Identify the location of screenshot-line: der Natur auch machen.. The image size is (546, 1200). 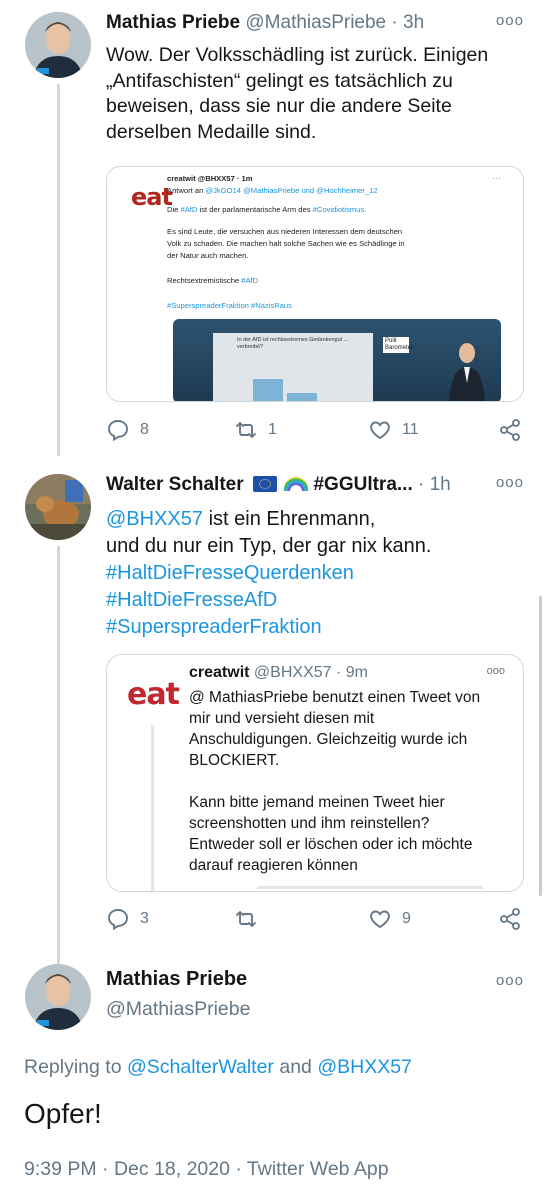
(208, 255).